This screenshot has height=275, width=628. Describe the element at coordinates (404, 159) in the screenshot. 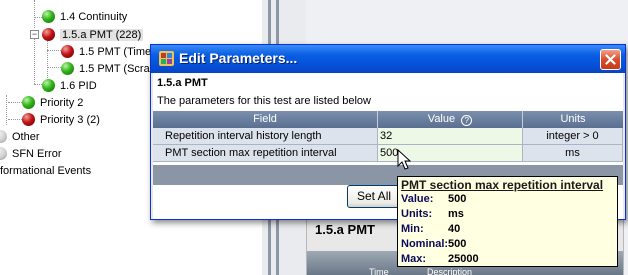

I see `mouse-cursor-icon` at that location.